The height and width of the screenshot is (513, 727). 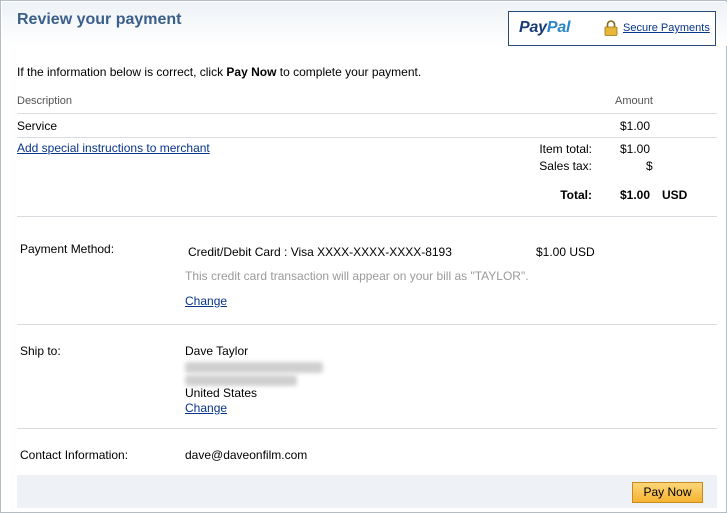 What do you see at coordinates (635, 126) in the screenshot?
I see `item-amount: $1.00` at bounding box center [635, 126].